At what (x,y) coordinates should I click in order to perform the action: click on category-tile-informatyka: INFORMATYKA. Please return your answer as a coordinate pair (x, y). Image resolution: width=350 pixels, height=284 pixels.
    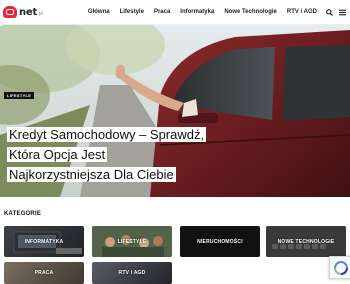
    Looking at the image, I should click on (44, 241).